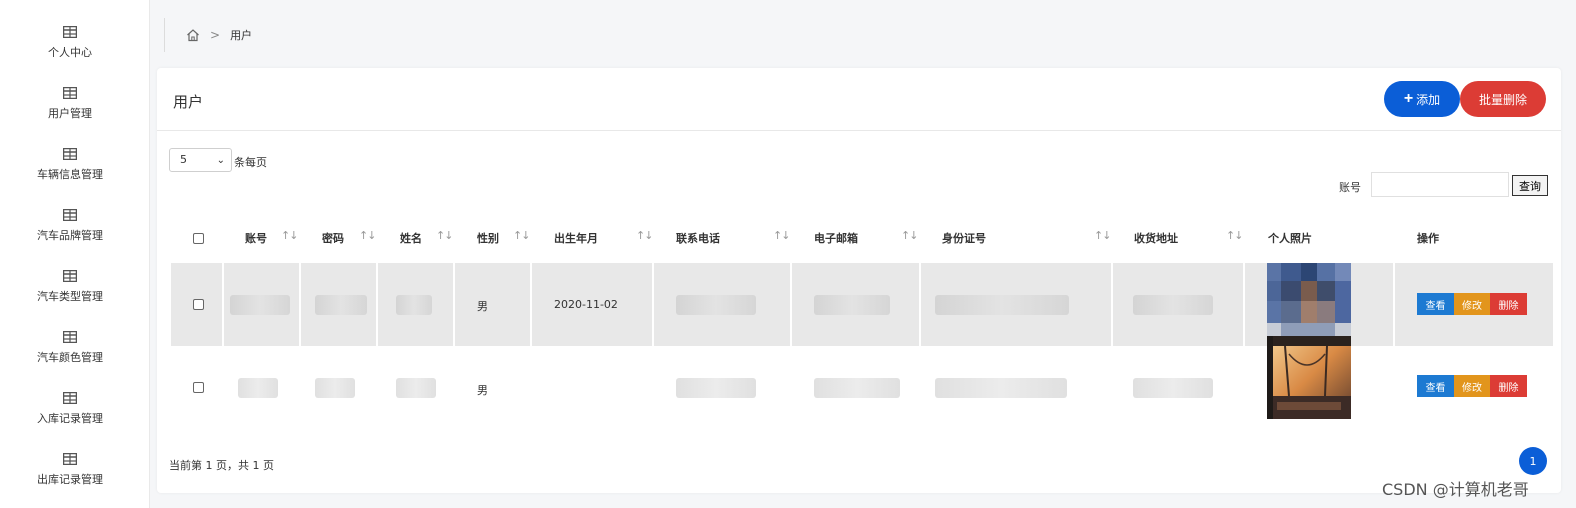 The width and height of the screenshot is (1576, 508). Describe the element at coordinates (193, 35) in the screenshot. I see `home-icon` at that location.